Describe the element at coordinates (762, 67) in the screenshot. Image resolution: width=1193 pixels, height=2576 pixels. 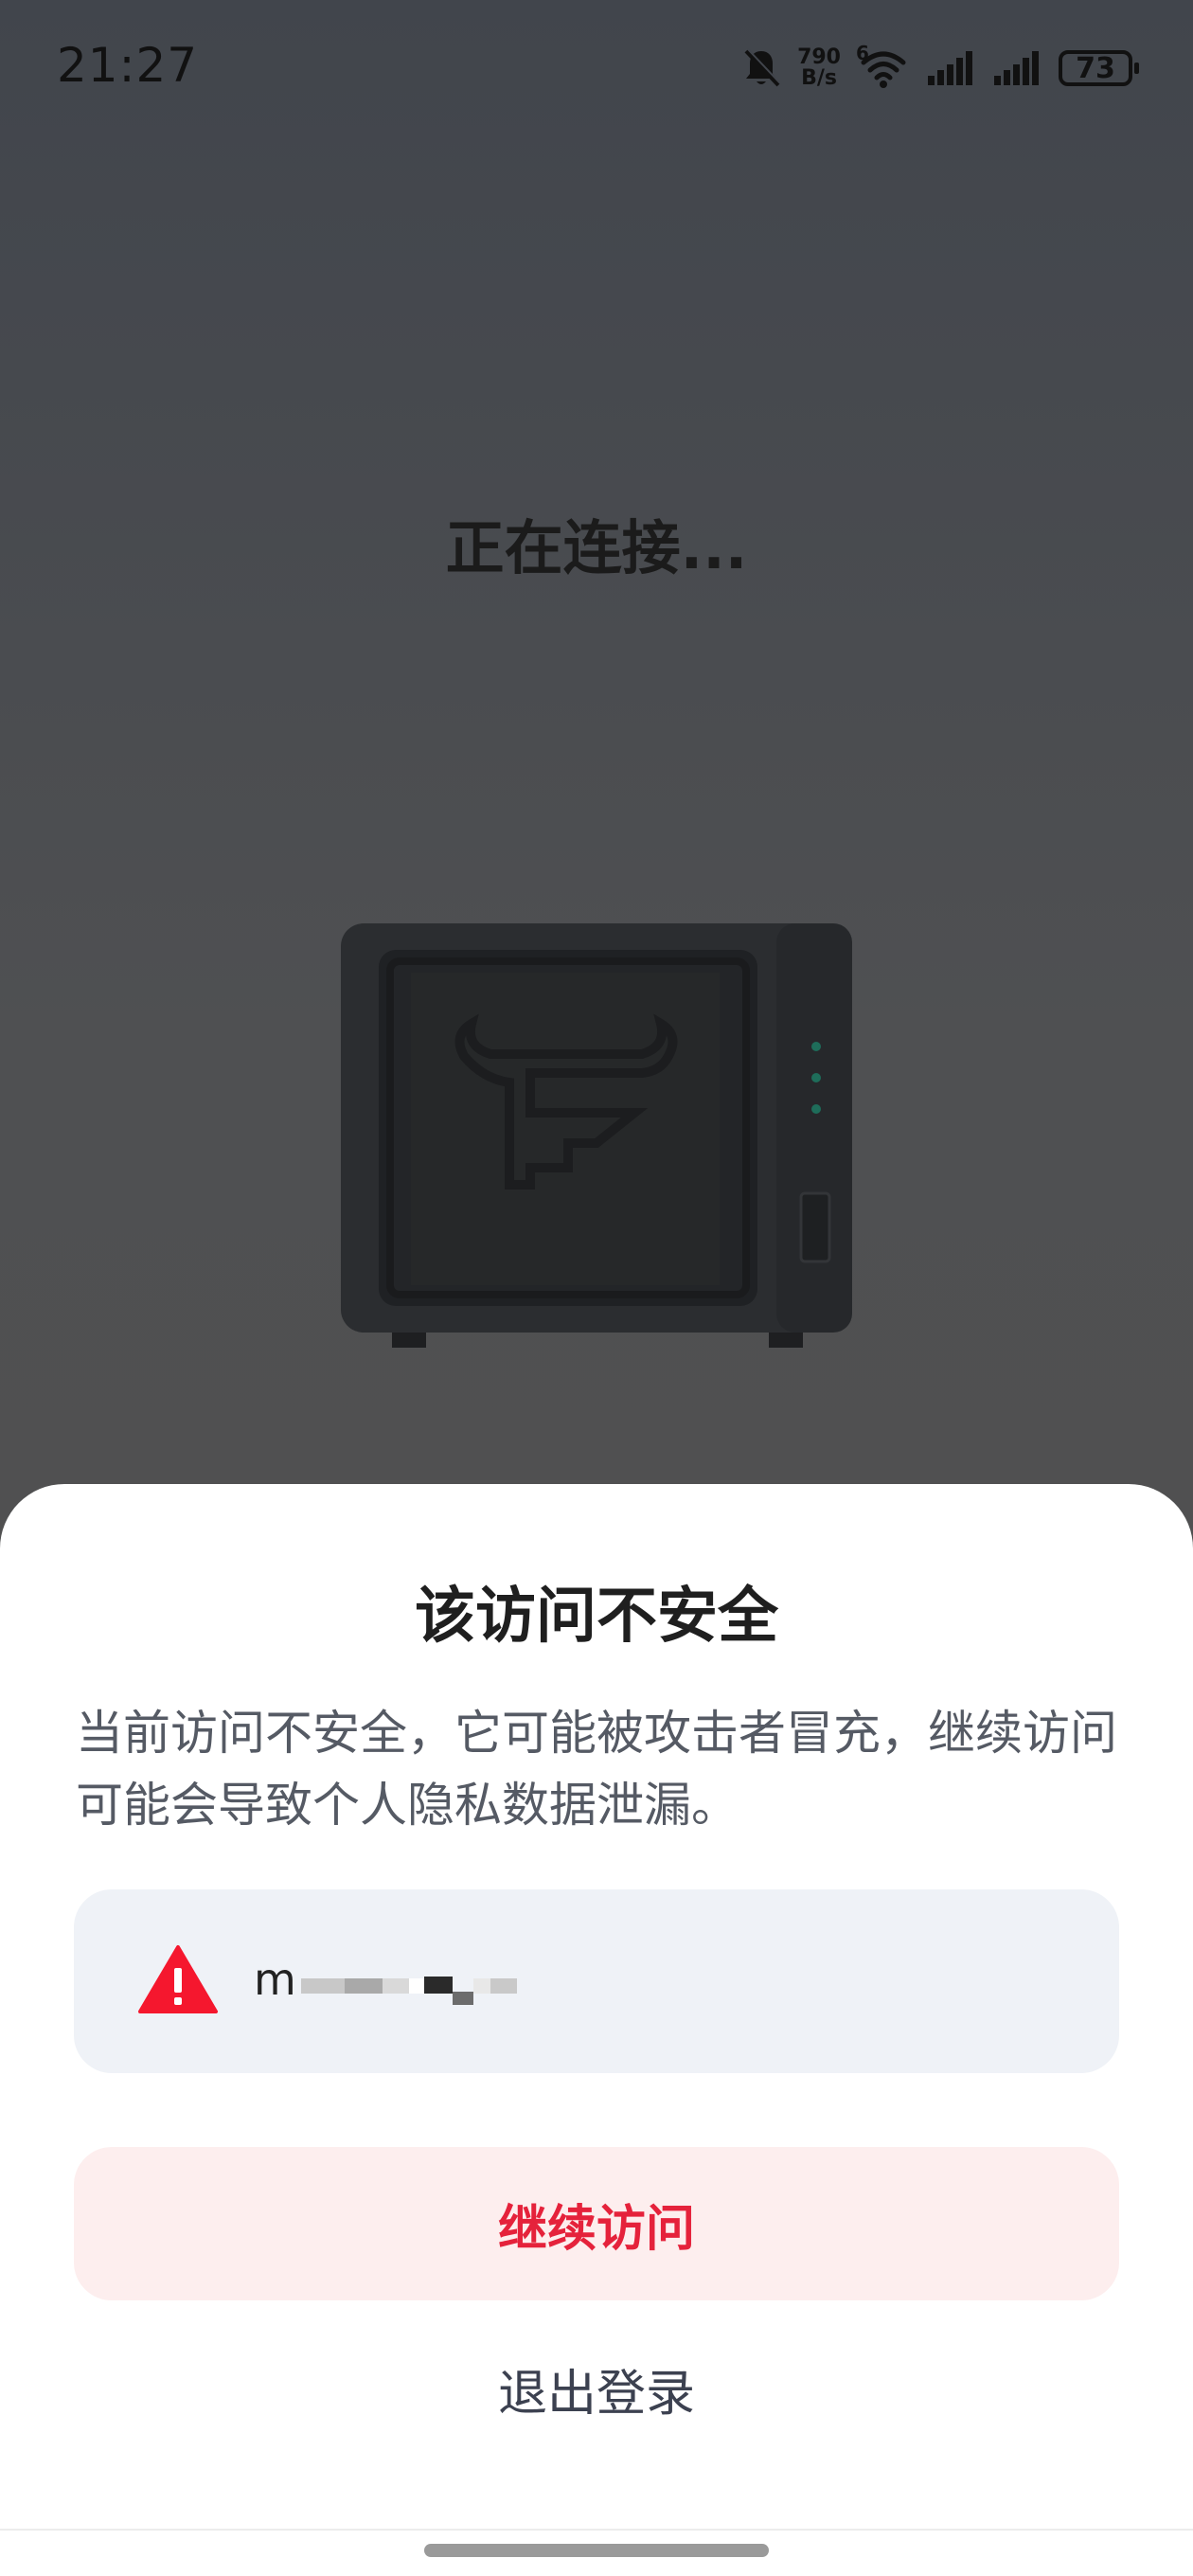
I see `bell-muted-icon` at that location.